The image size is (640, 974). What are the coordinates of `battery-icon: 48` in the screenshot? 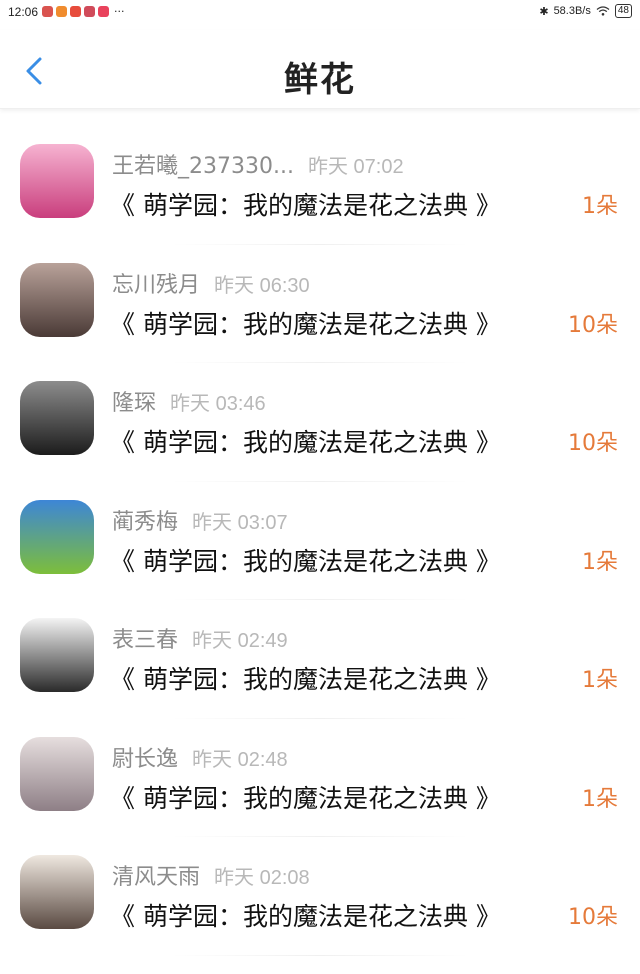 It's located at (623, 11).